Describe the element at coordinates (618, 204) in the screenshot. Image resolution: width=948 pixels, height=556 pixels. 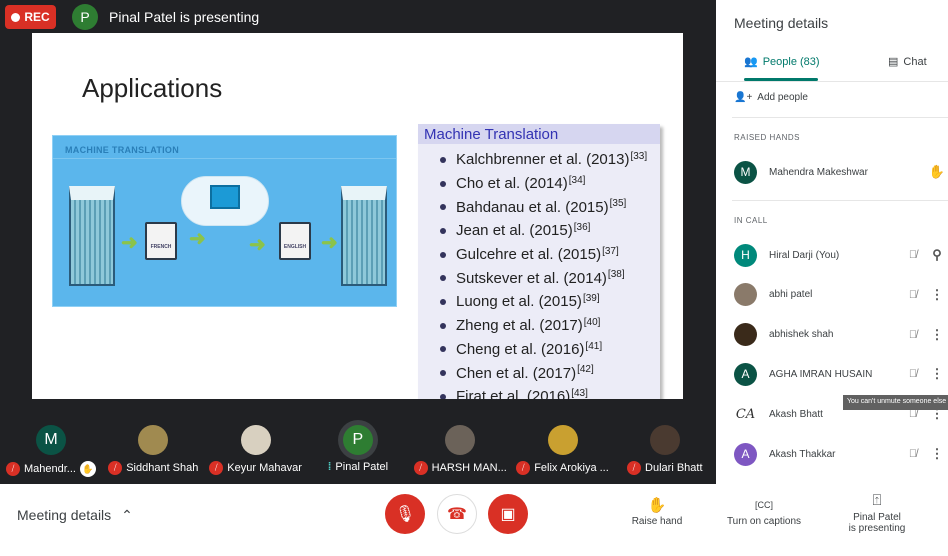
I see `reference-number: [35]` at that location.